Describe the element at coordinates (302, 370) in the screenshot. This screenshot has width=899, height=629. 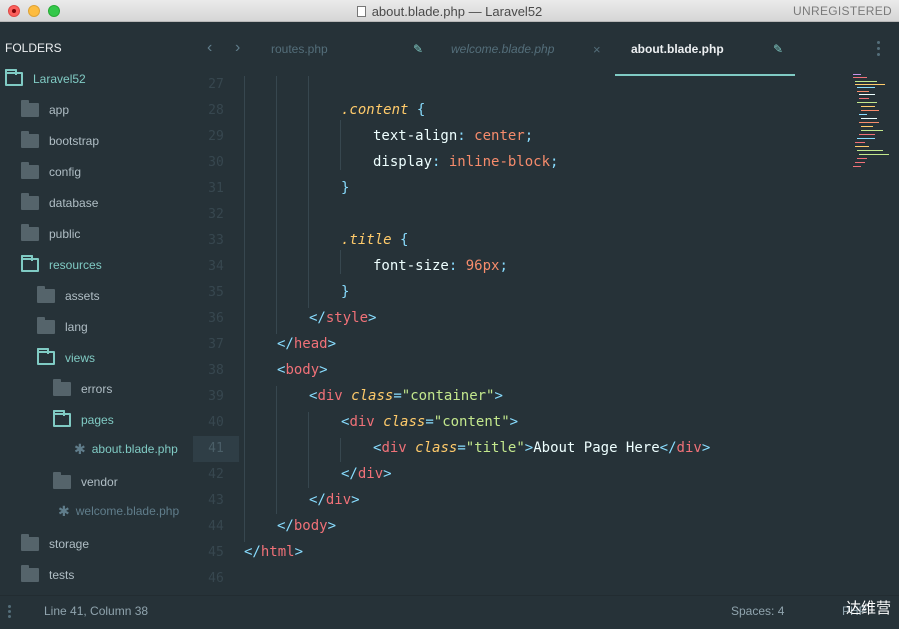
I see `code-line-38: <body>` at that location.